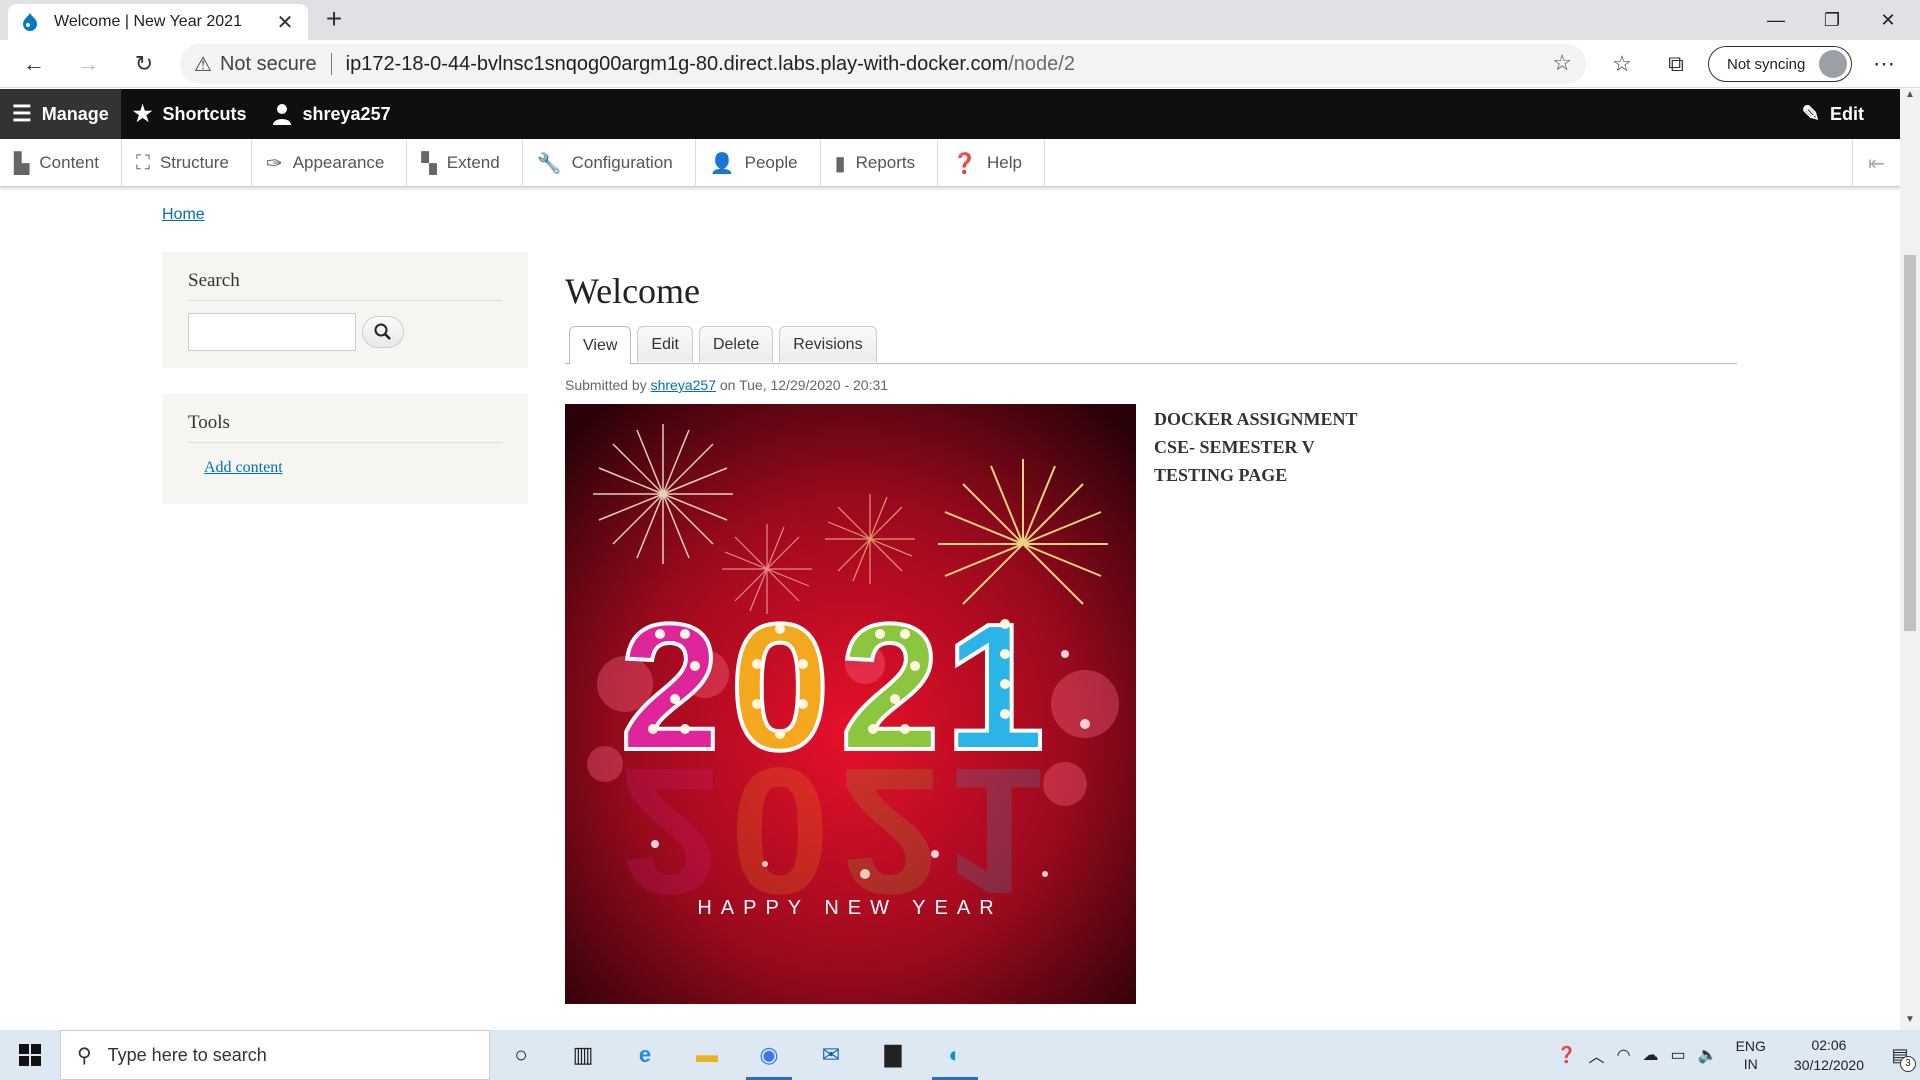 The width and height of the screenshot is (1920, 1080). What do you see at coordinates (1780, 64) in the screenshot?
I see `profile-sync-button: Not syncing` at bounding box center [1780, 64].